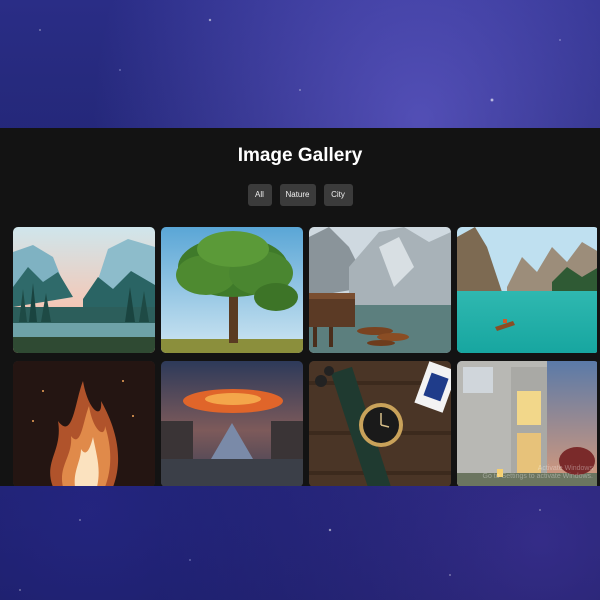  I want to click on lone-tree-image, so click(232, 290).